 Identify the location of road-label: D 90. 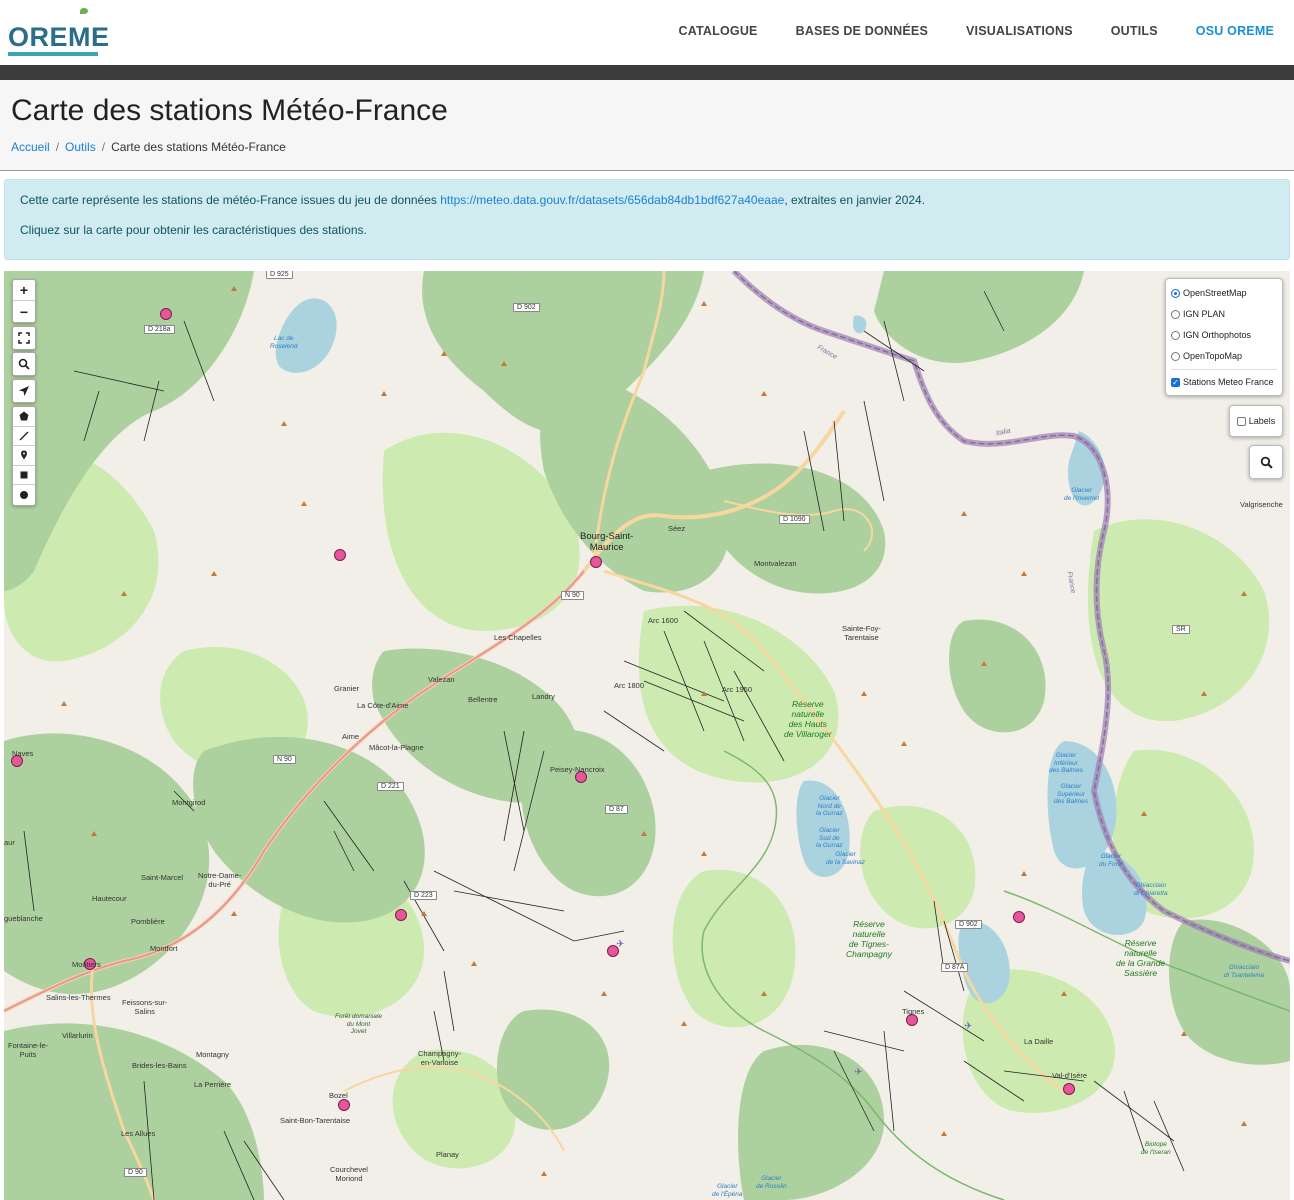
(135, 1172).